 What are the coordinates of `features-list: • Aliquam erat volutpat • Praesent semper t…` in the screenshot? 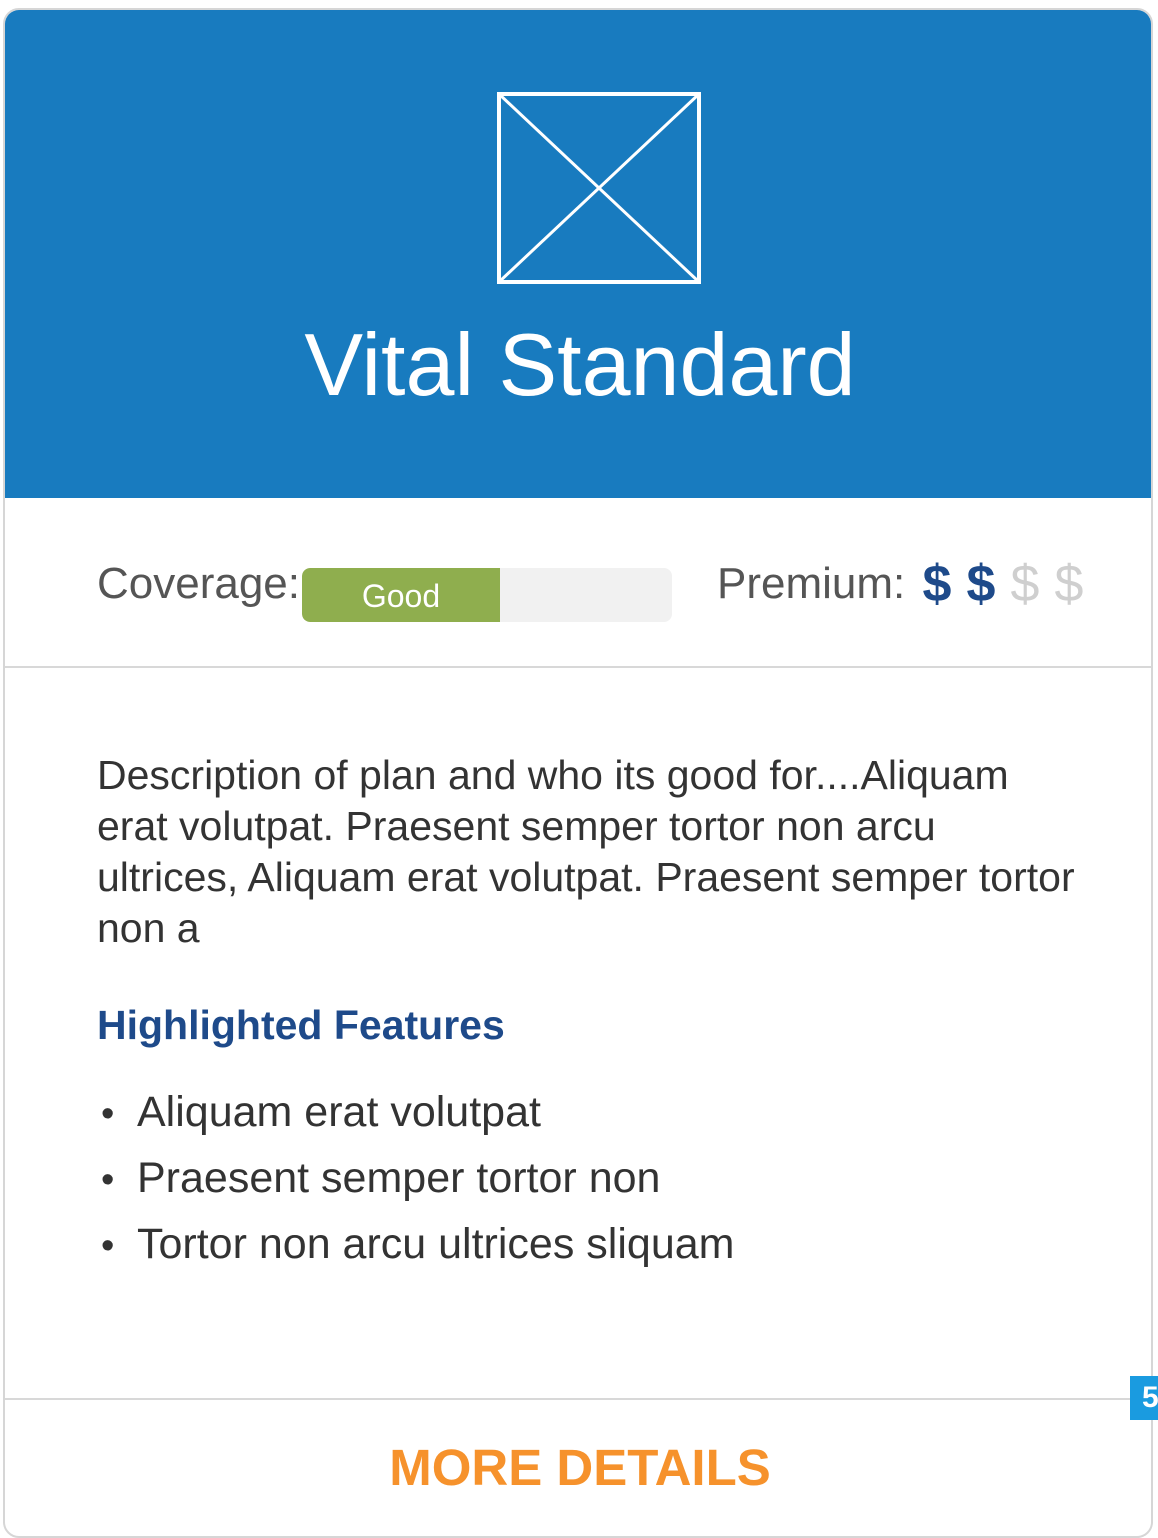 It's located at (417, 1179).